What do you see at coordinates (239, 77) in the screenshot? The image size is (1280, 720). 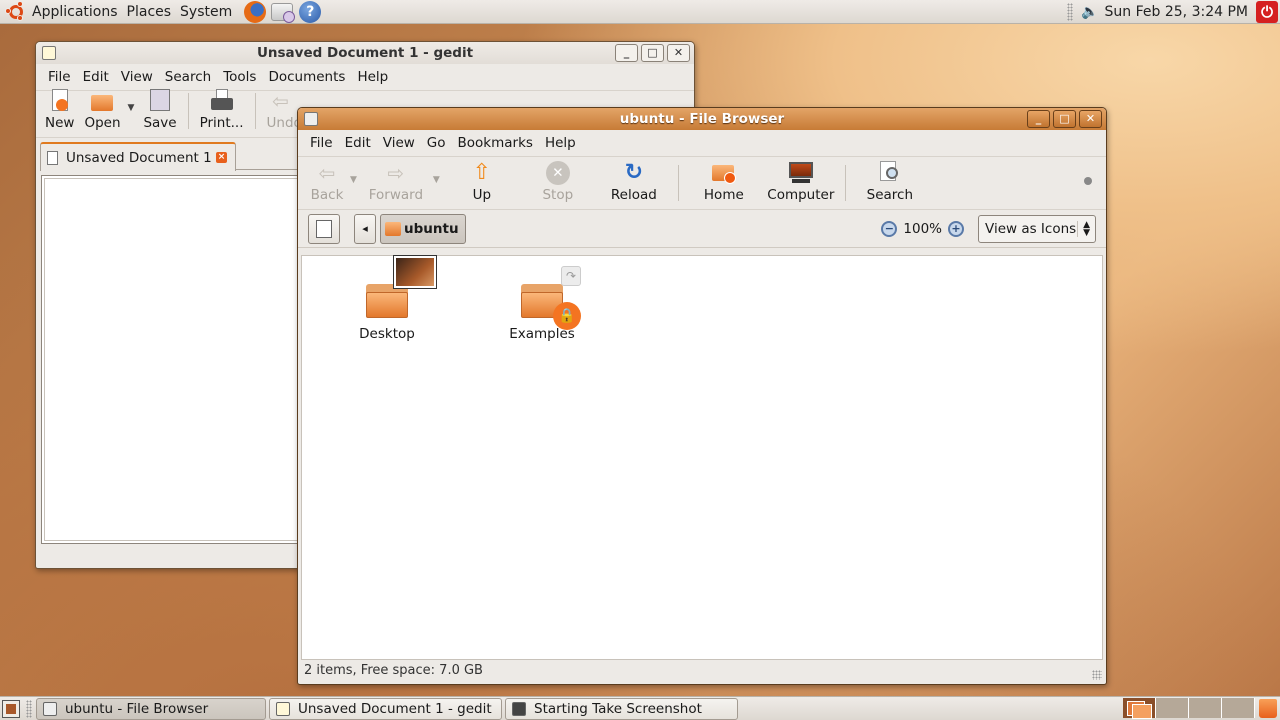 I see `menu-tools: Tools` at bounding box center [239, 77].